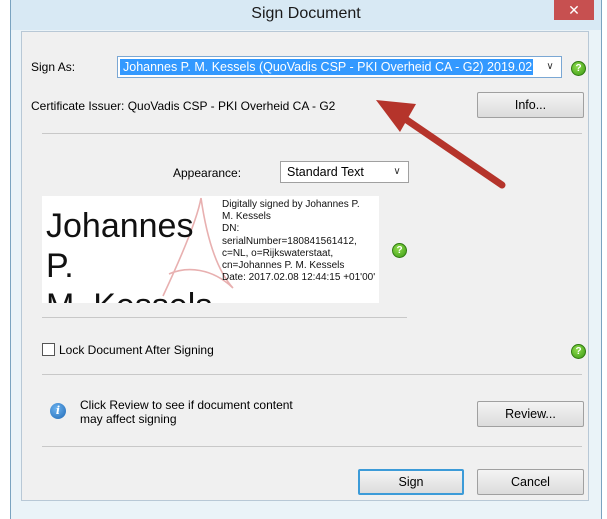 This screenshot has height=519, width=607. Describe the element at coordinates (136, 294) in the screenshot. I see `signature-name-line2: M. Kessels` at that location.